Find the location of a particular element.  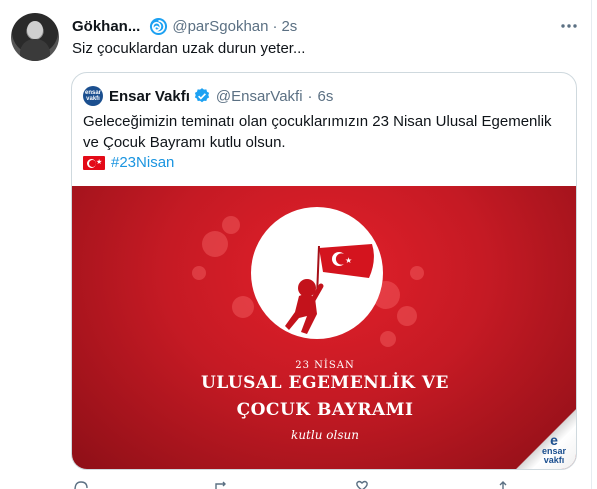

tweet-header: Gökhan... @parSgokhan · 2s is located at coordinates (184, 26).